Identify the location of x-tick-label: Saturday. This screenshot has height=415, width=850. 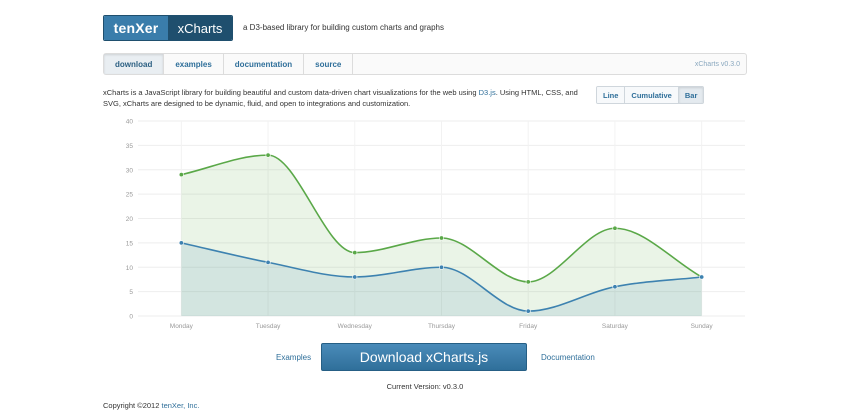
(615, 326).